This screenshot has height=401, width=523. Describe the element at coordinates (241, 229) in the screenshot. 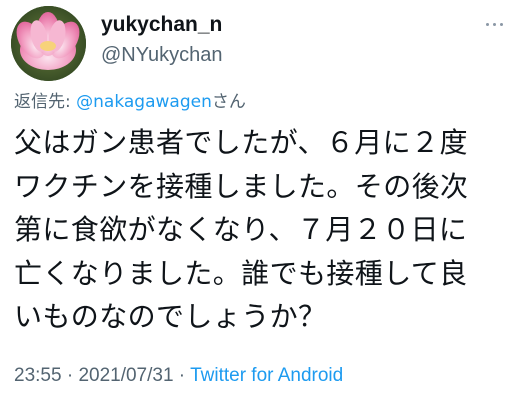

I see `tweet-text-line: 第に食欲がなくなり、７月２０日に` at that location.